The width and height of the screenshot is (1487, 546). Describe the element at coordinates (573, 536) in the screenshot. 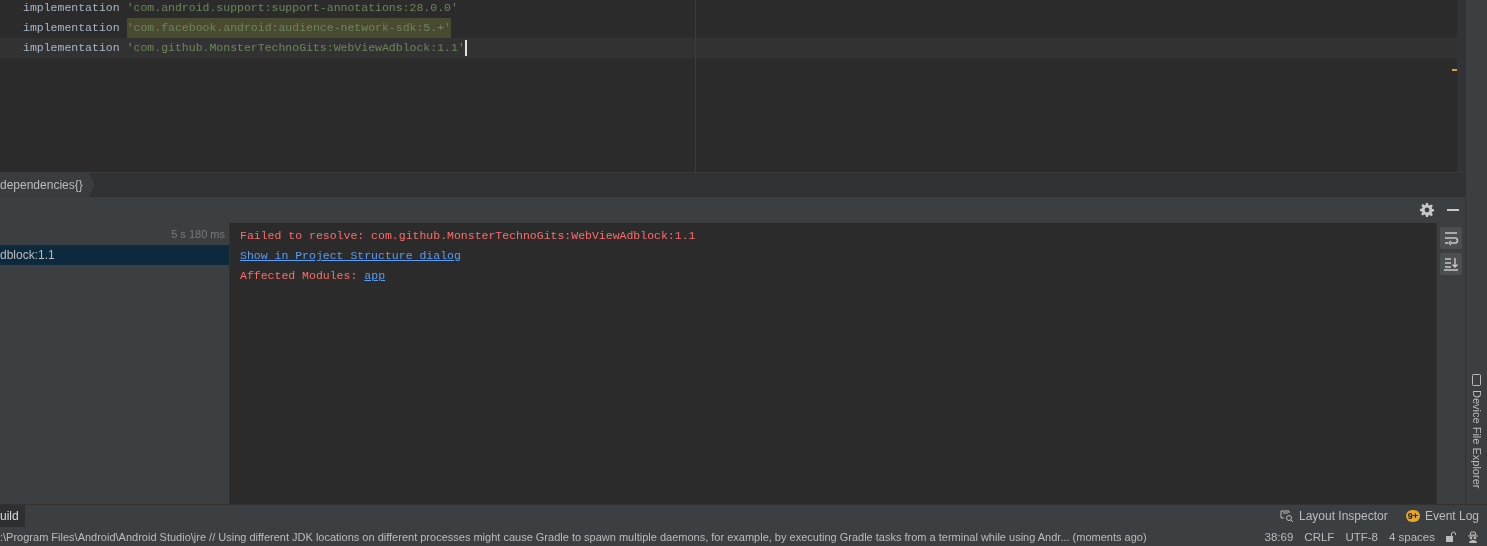

I see `status-message: :\Program Files\Android\Android Studio\jre // Using different JDK locations on different processes might cause Gradle to spawn multiple daemons, for example, by executing Gradle tasks from a terminal while using Andr... (moments ago)` at that location.